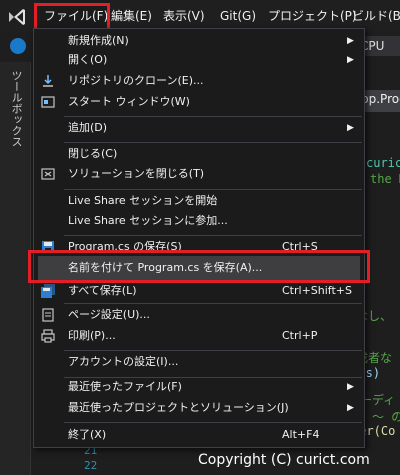 This screenshot has height=475, width=400. I want to click on toolbox-label: ツールボックス, so click(16, 108).